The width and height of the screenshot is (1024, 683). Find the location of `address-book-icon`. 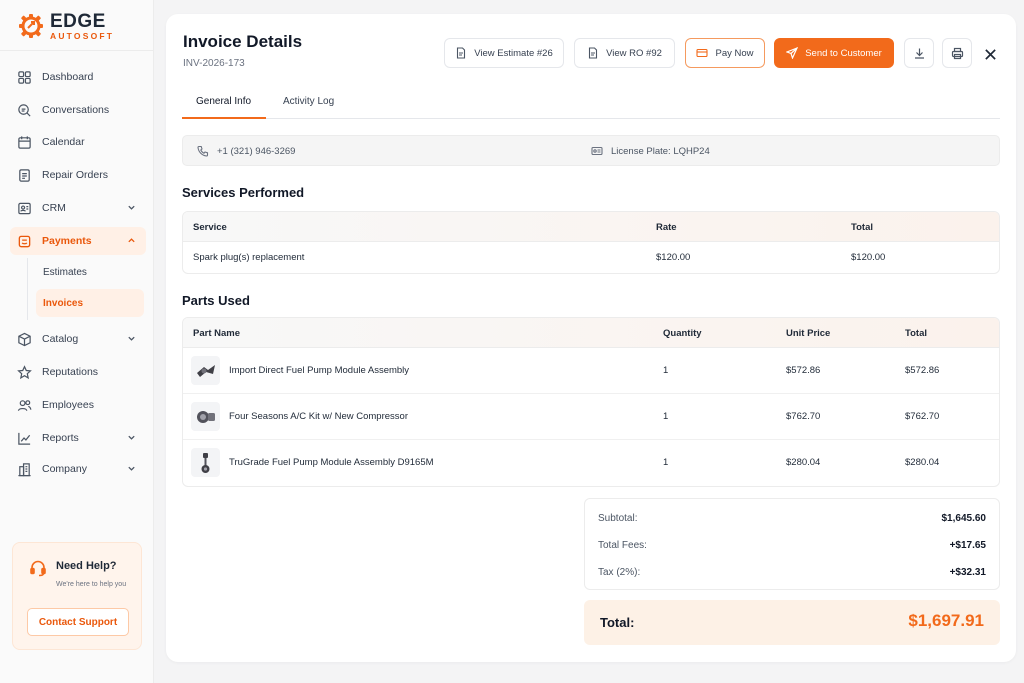

address-book-icon is located at coordinates (24, 208).